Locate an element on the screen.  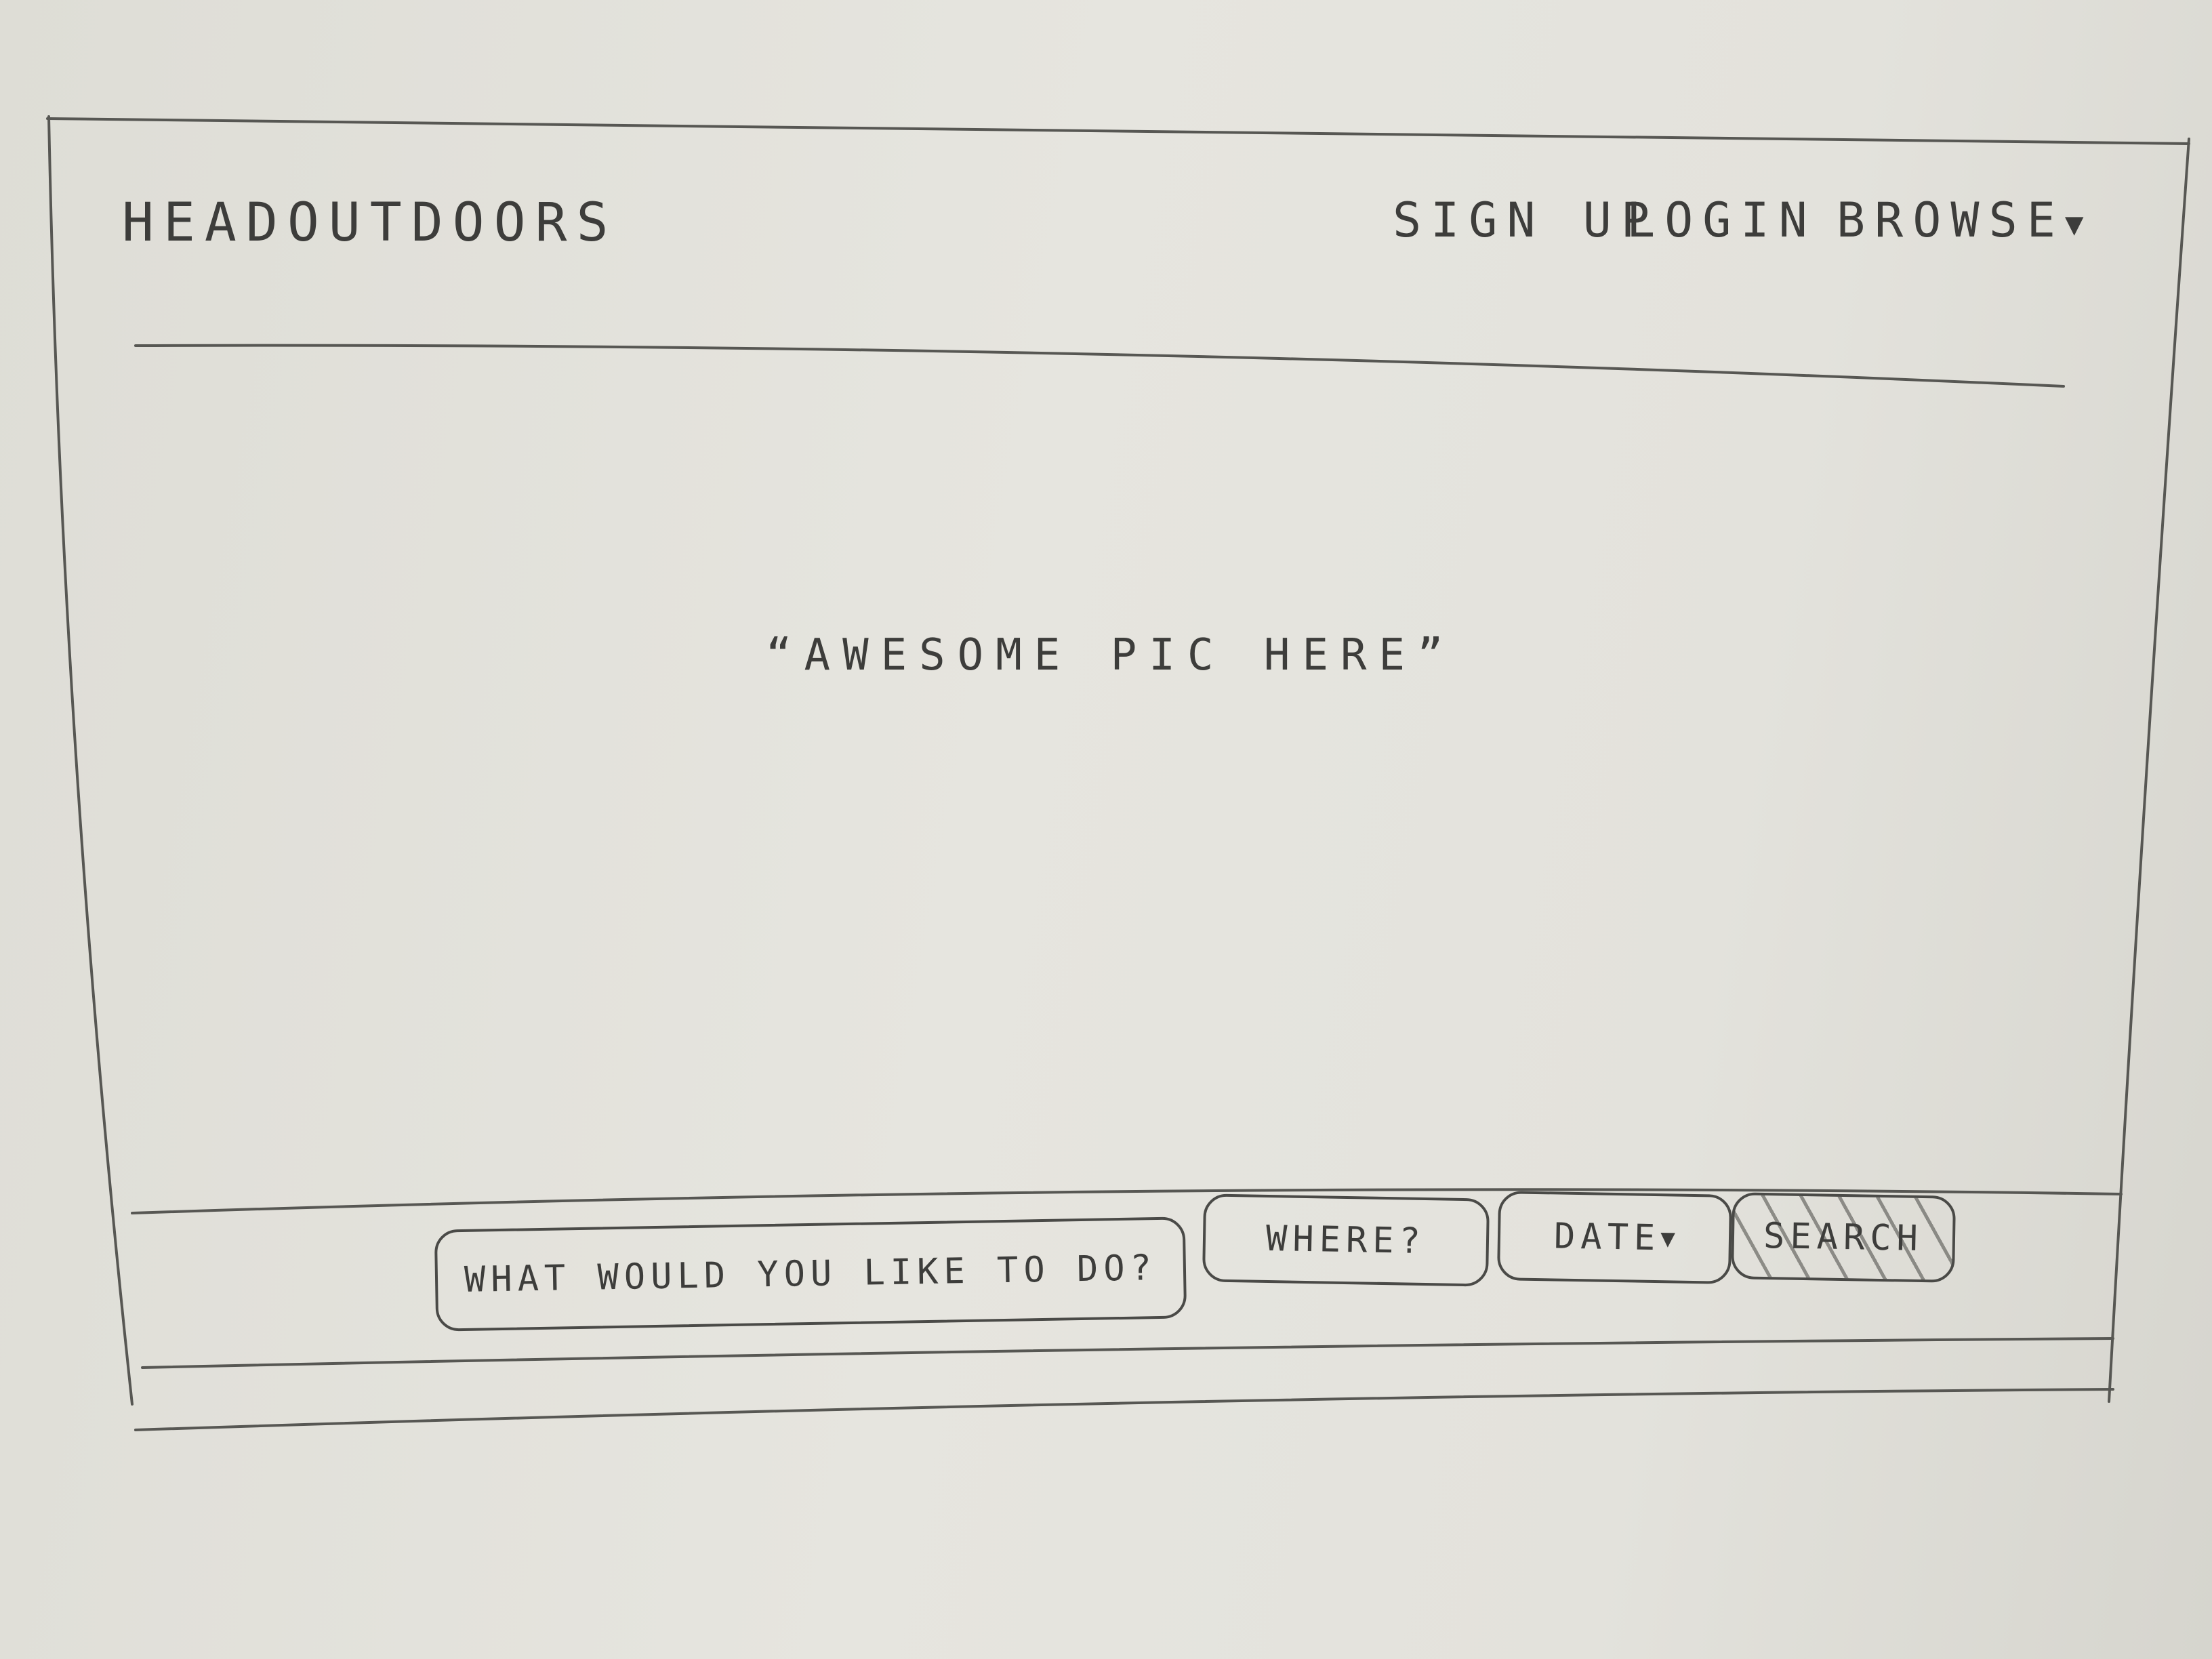
frame-top-line is located at coordinates (1118, 131).